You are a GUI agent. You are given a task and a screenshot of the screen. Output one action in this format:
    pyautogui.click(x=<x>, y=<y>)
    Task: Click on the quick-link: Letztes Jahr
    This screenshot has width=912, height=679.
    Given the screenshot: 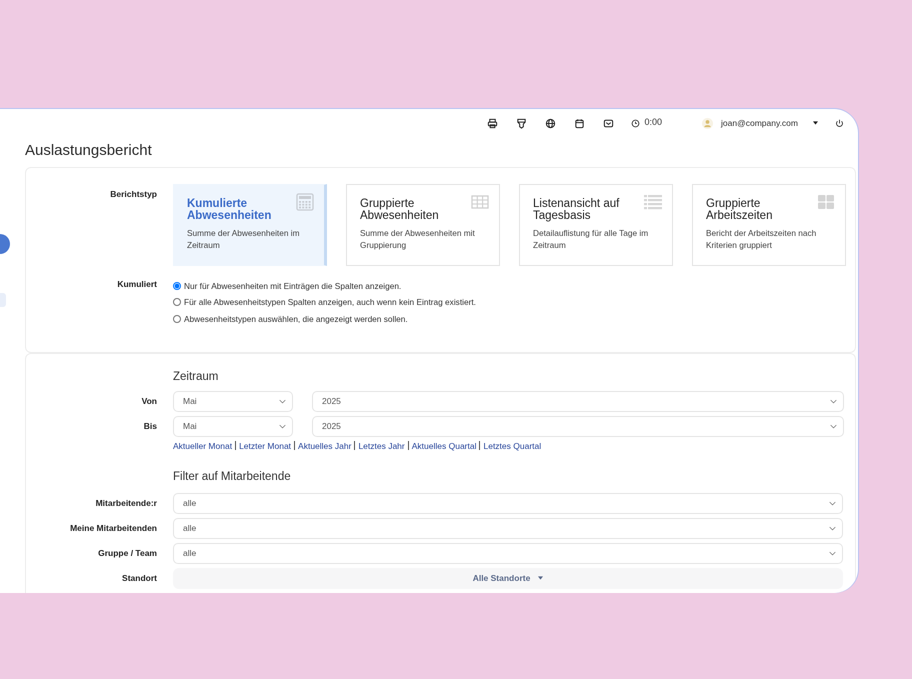 What is the action you would take?
    pyautogui.click(x=381, y=446)
    